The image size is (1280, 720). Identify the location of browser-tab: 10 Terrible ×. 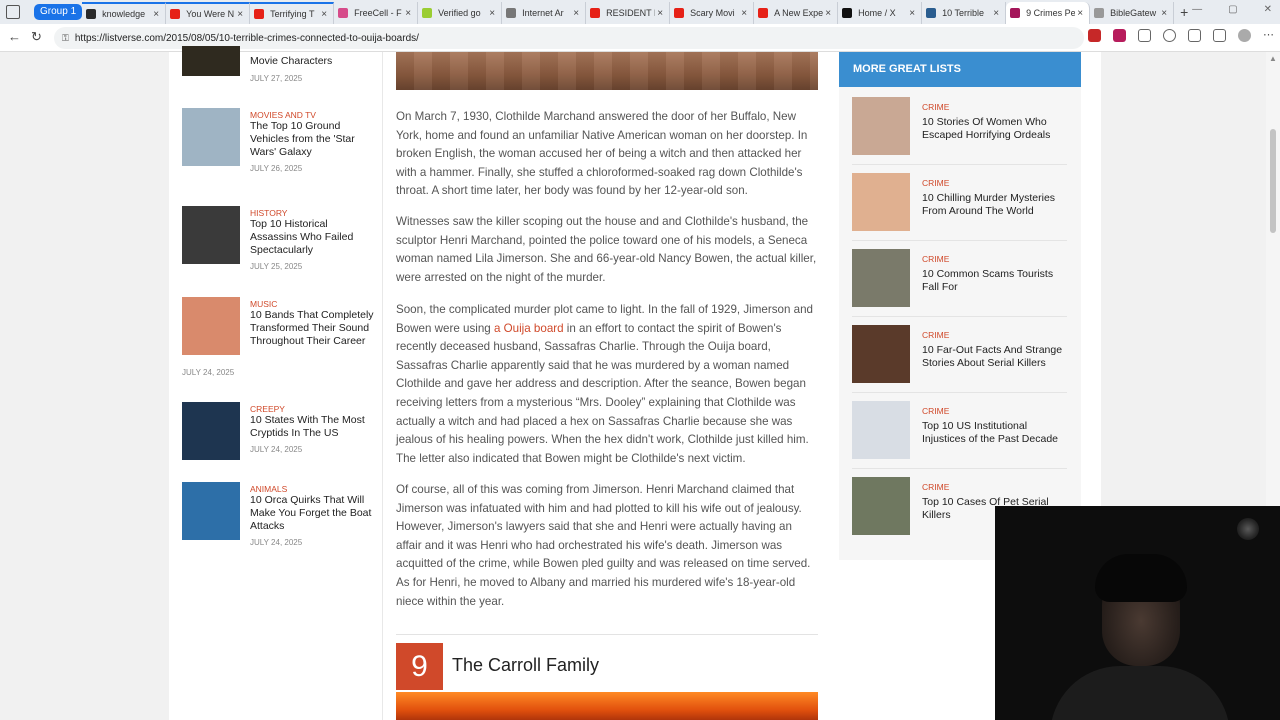
(964, 13).